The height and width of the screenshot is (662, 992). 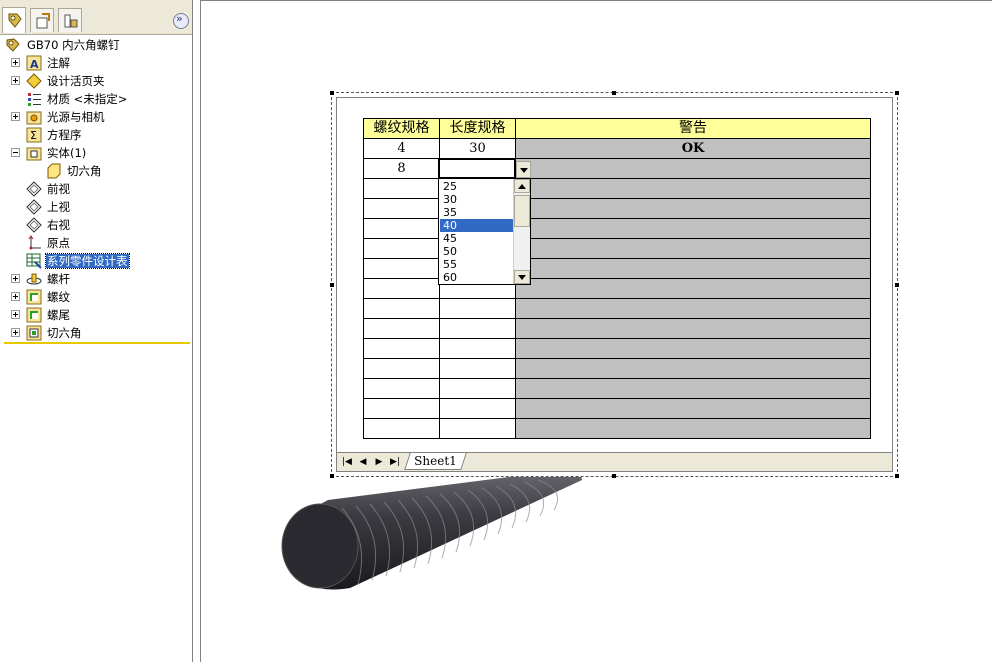 I want to click on tree-item-top-plane: 上视, so click(x=96, y=207).